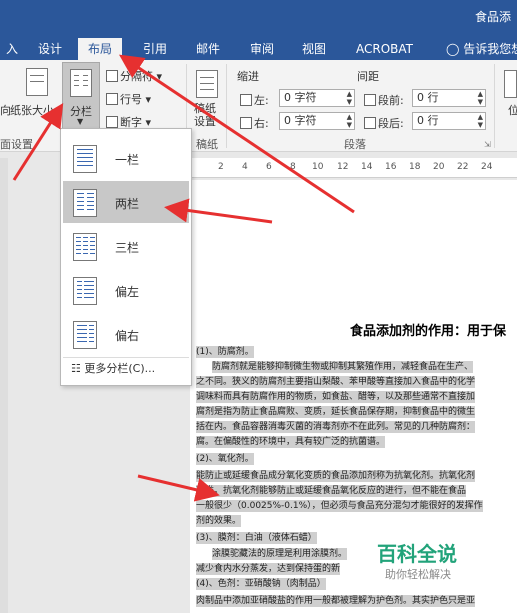 This screenshot has height=613, width=517. I want to click on document-line: (4)、色剂：亚硝酸钠（肉制品）, so click(261, 584).